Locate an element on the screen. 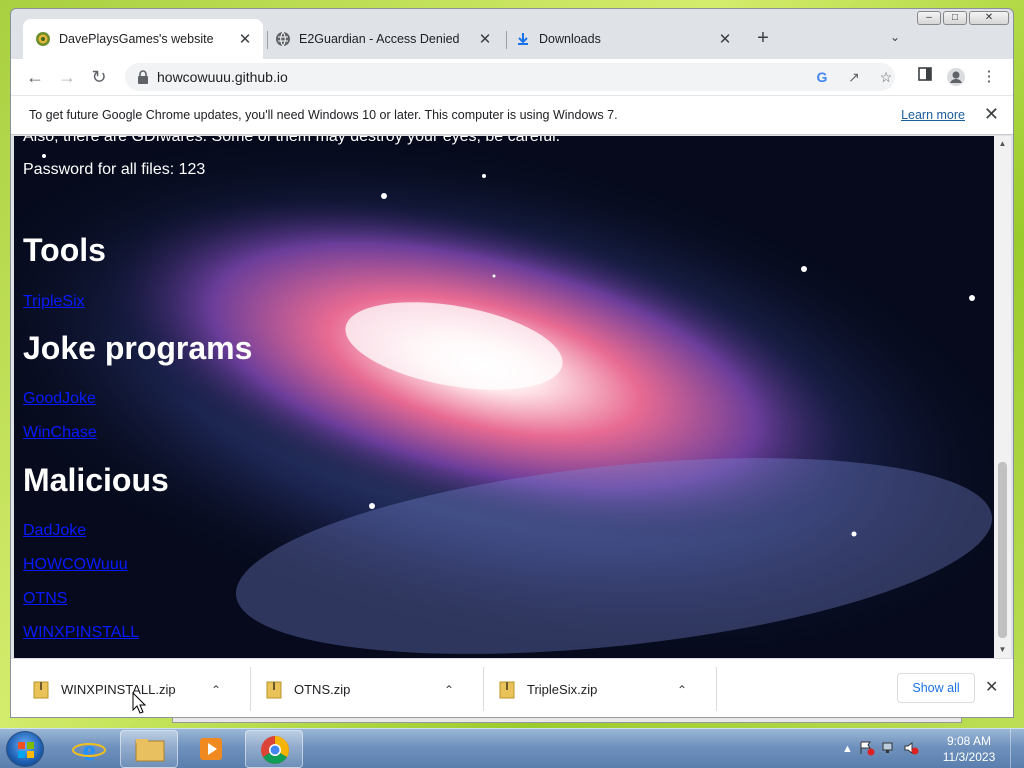 Image resolution: width=1024 pixels, height=768 pixels. toolbar: ← → ↻ howcowuuu.github.io G ↗ ☆ ⋮ is located at coordinates (512, 77).